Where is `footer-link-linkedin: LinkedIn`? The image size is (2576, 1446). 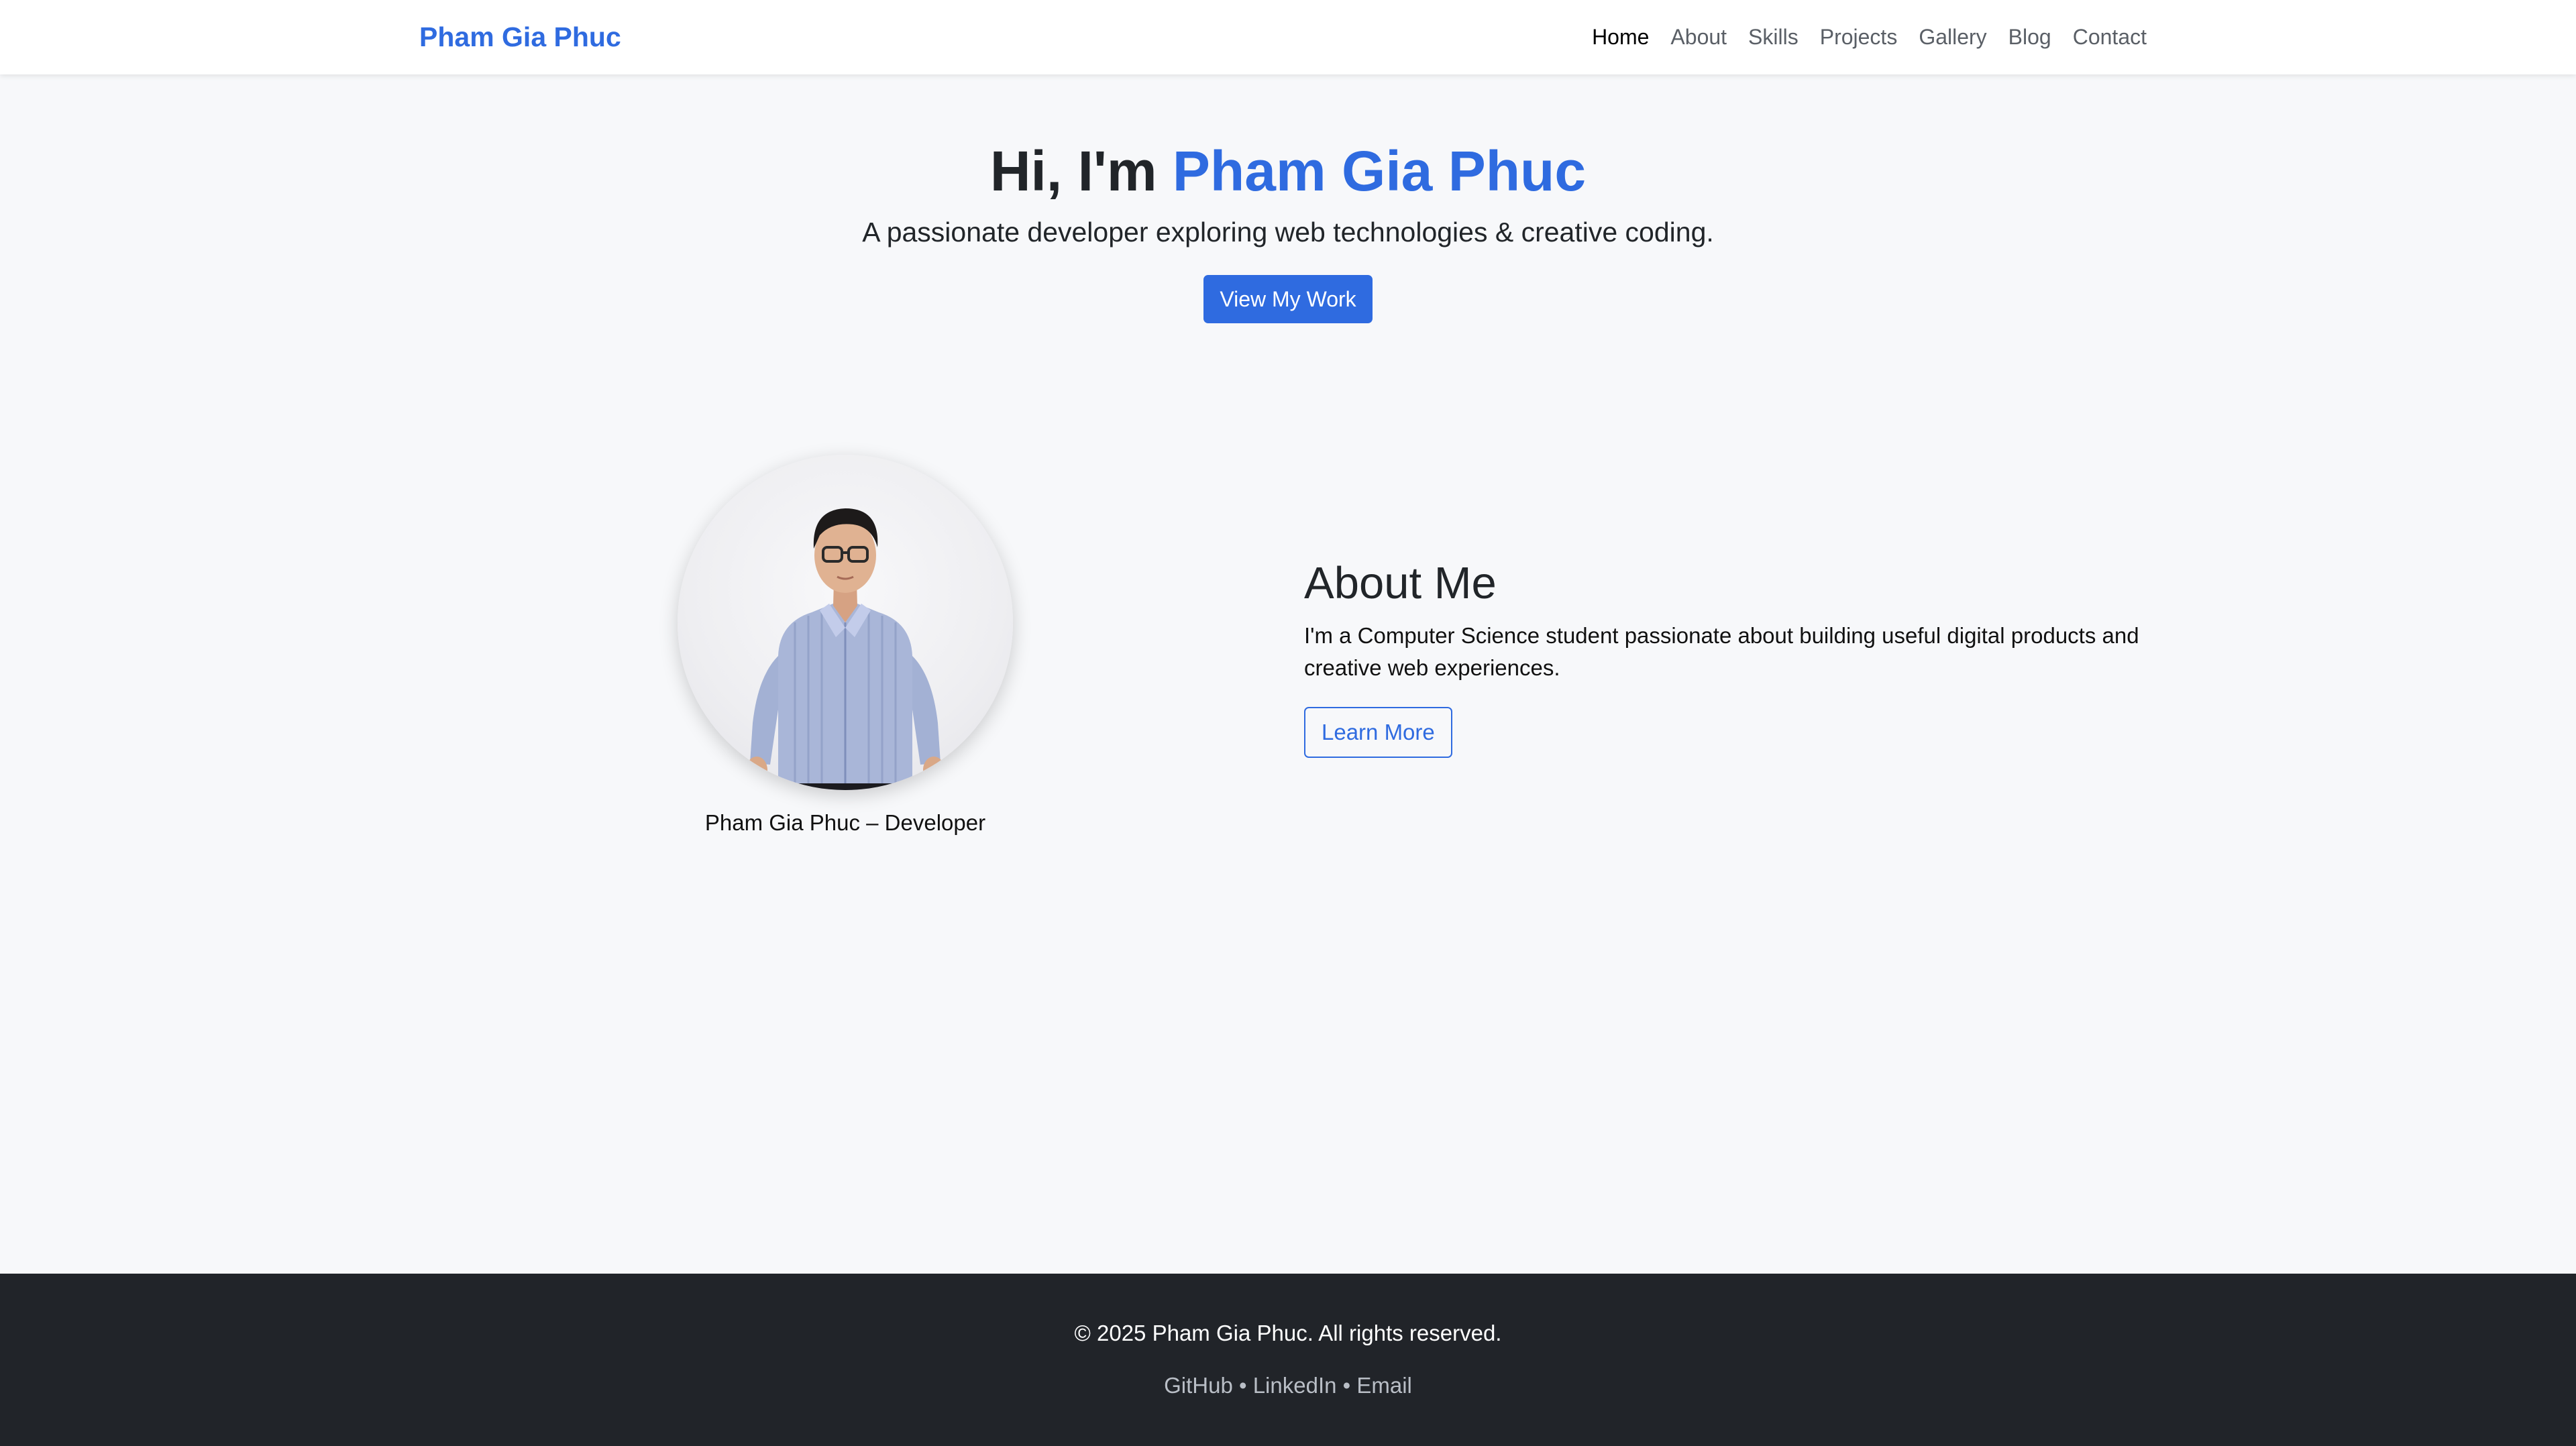 footer-link-linkedin: LinkedIn is located at coordinates (1295, 1385).